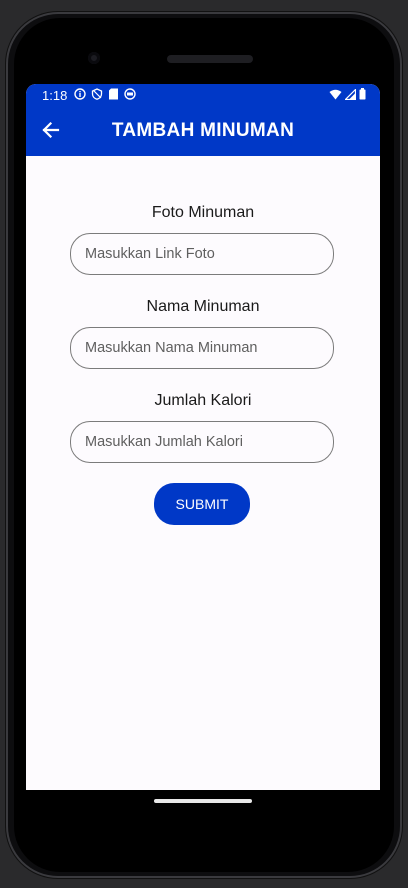  Describe the element at coordinates (113, 94) in the screenshot. I see `sd-card-icon` at that location.